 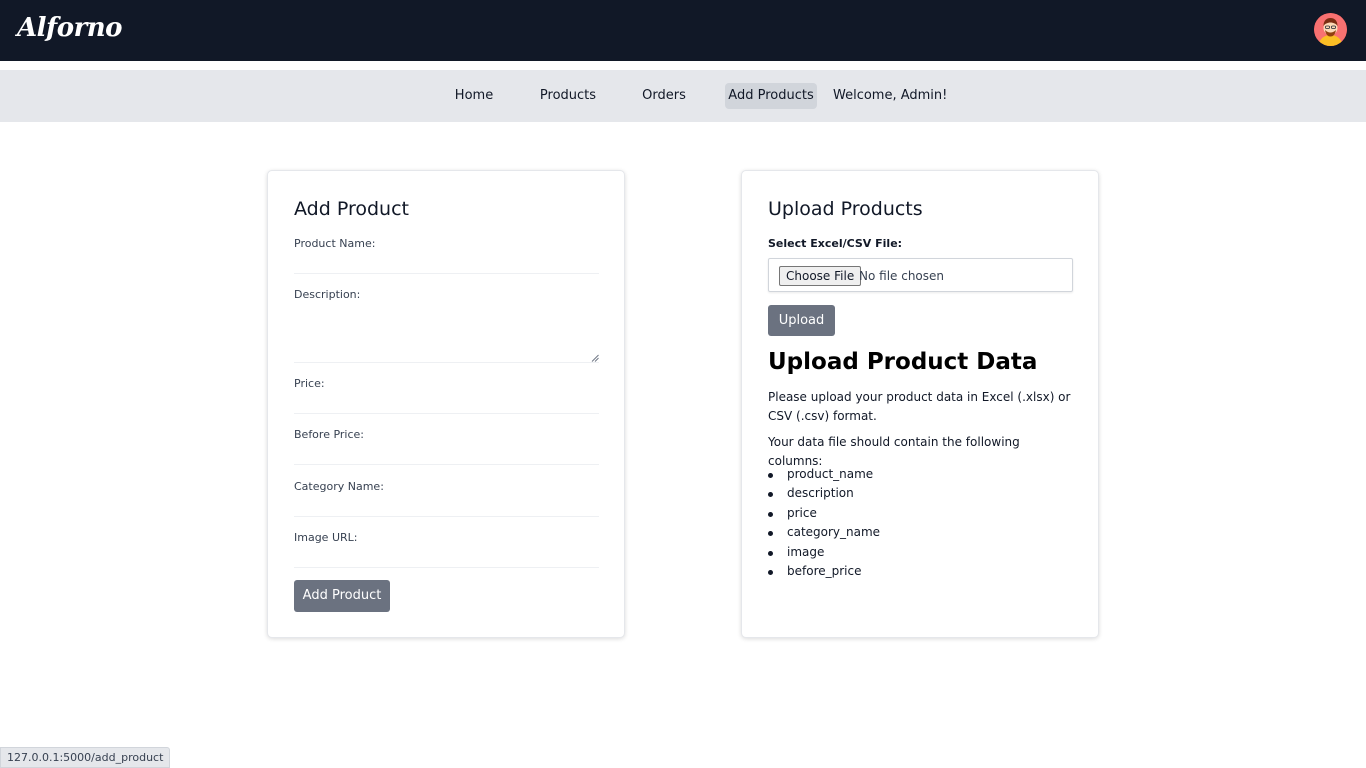 I want to click on list-item: before_price, so click(x=824, y=571).